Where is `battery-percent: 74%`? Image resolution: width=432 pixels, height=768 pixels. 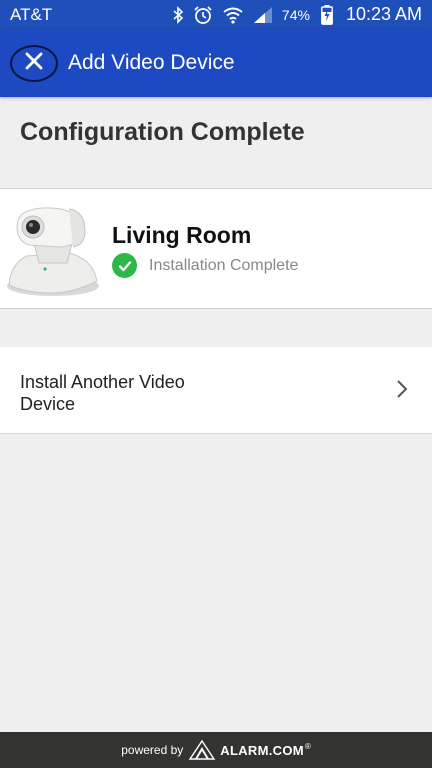
battery-percent: 74% is located at coordinates (295, 14).